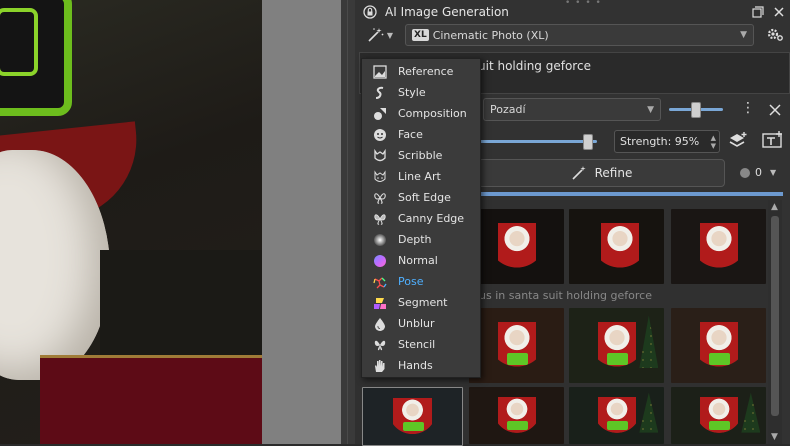  I want to click on segment-icon, so click(380, 303).